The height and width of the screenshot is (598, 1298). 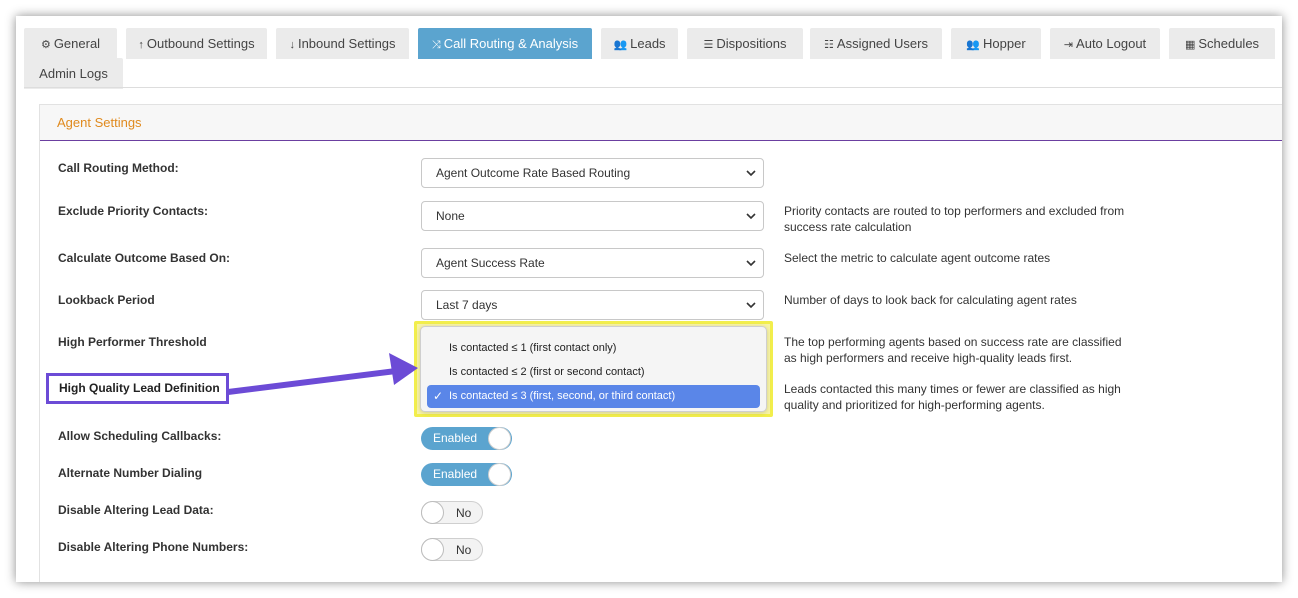 I want to click on disable-lead-data-label: Disable Altering Lead Data:, so click(x=136, y=510).